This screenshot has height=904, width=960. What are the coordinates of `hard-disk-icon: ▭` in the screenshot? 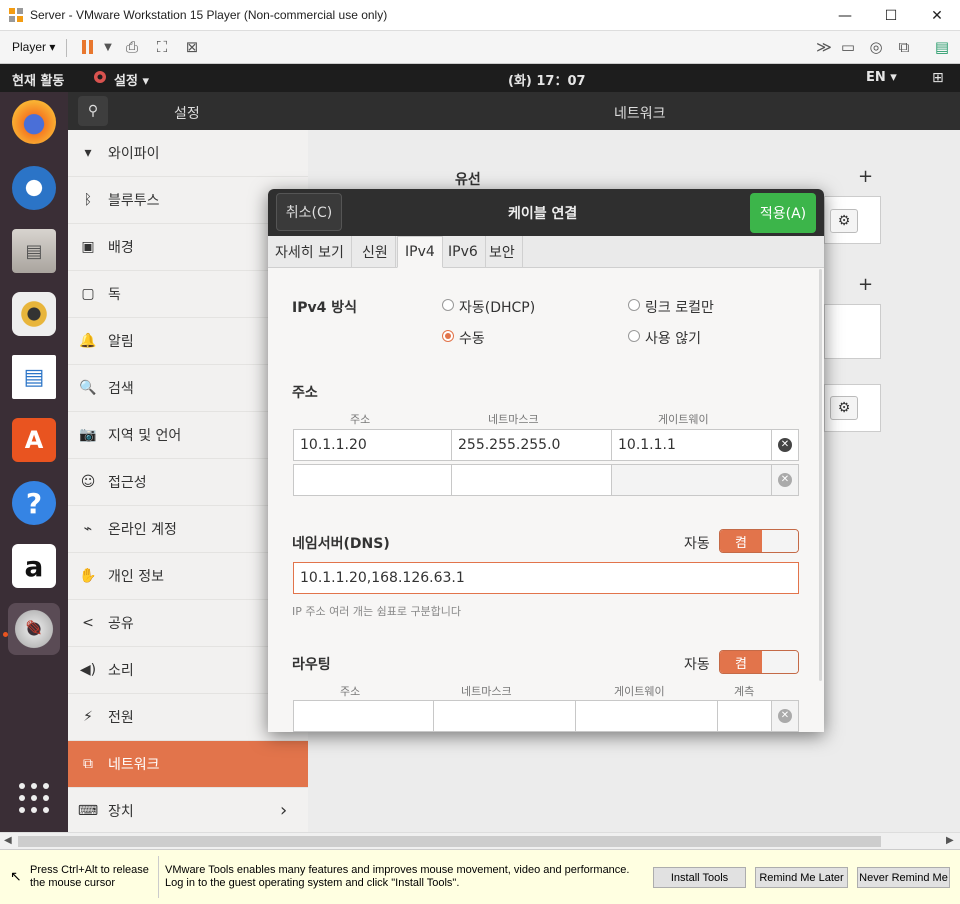 It's located at (848, 47).